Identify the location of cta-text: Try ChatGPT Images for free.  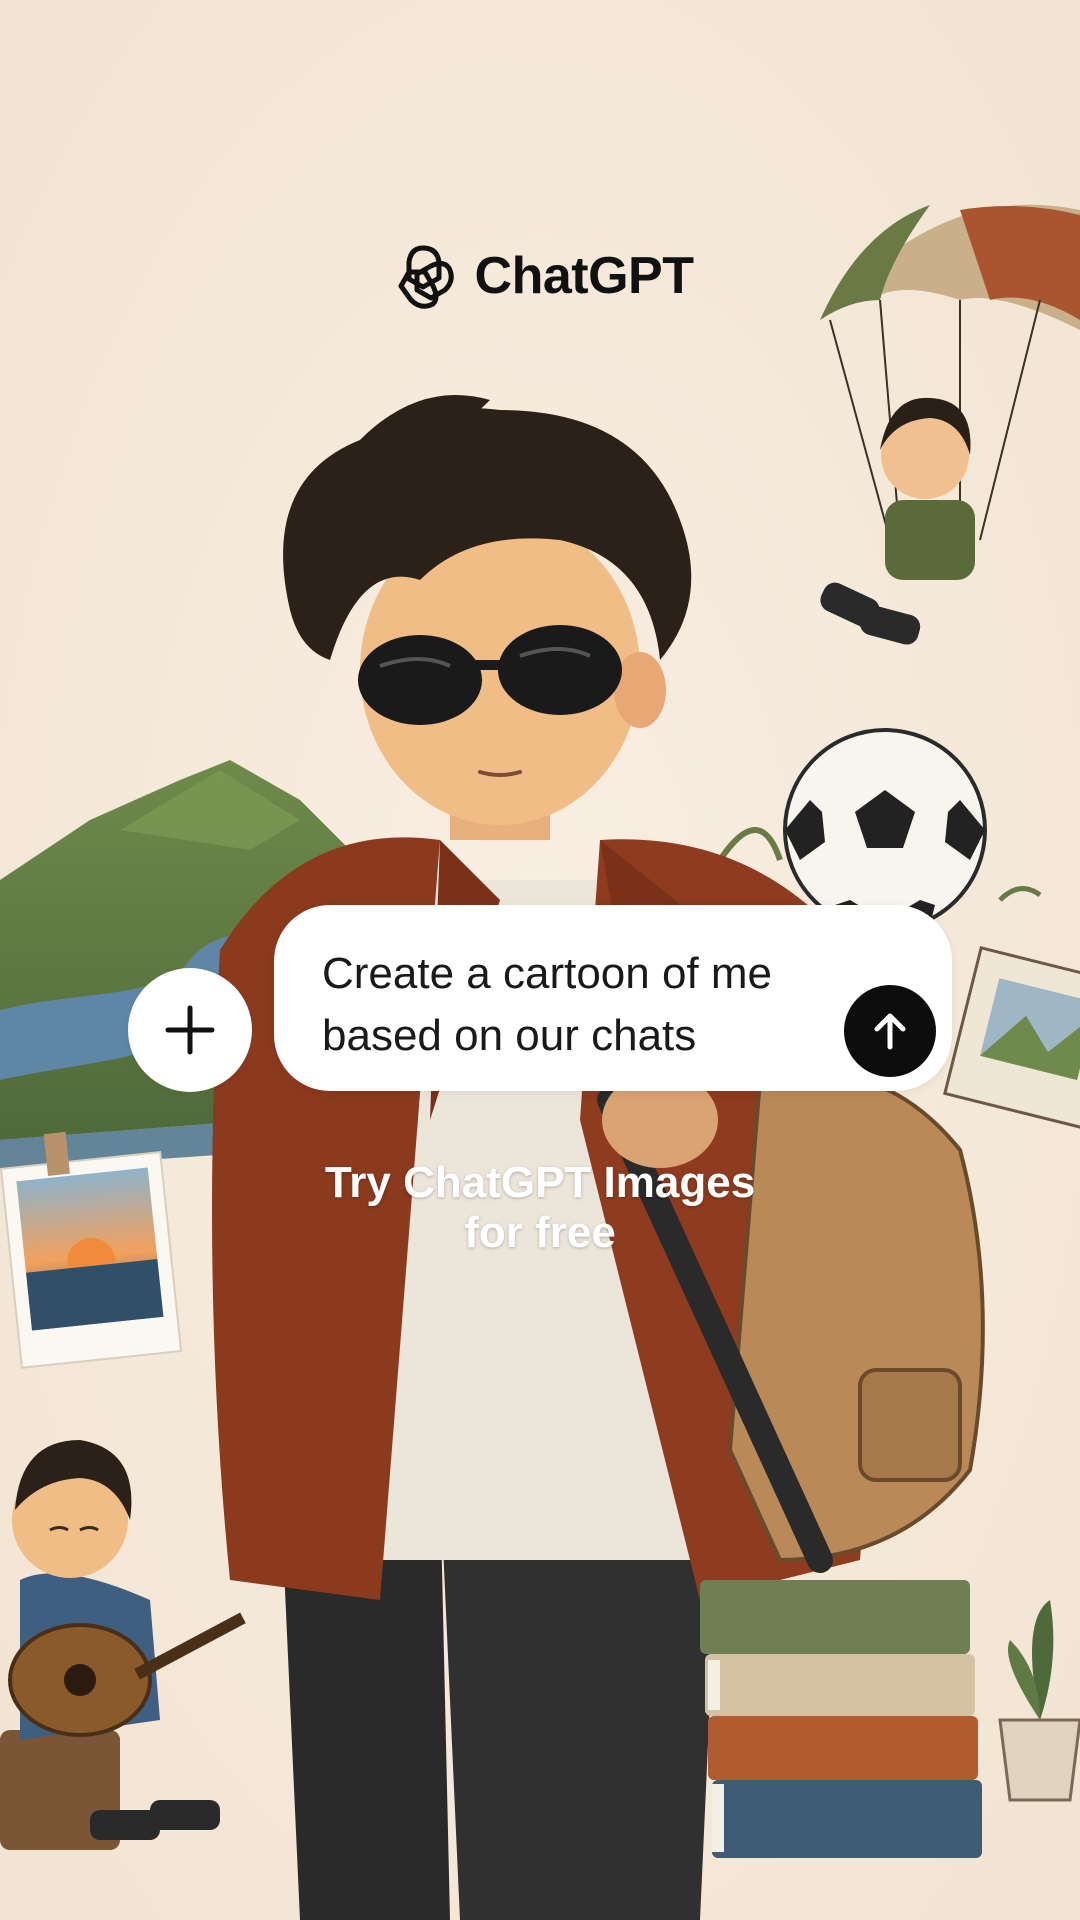
(540, 1208).